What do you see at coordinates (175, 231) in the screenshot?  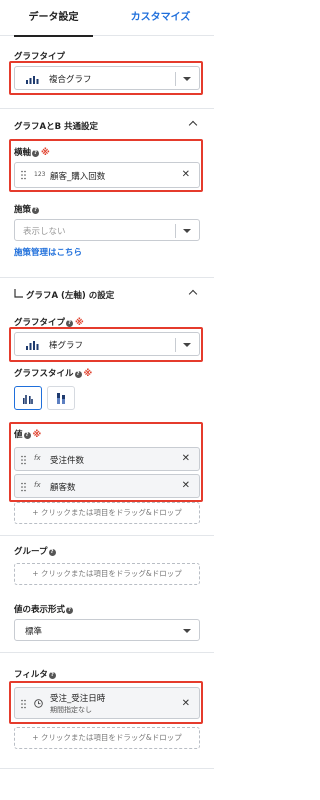 I see `select-divider` at bounding box center [175, 231].